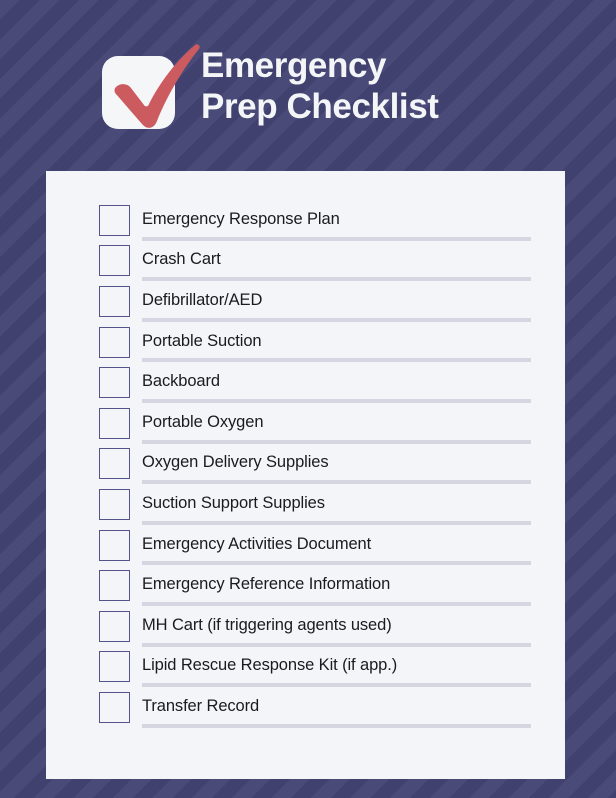 The width and height of the screenshot is (616, 798). I want to click on checklist-item-label: Lipid Rescue Response Kit (if app.), so click(270, 665).